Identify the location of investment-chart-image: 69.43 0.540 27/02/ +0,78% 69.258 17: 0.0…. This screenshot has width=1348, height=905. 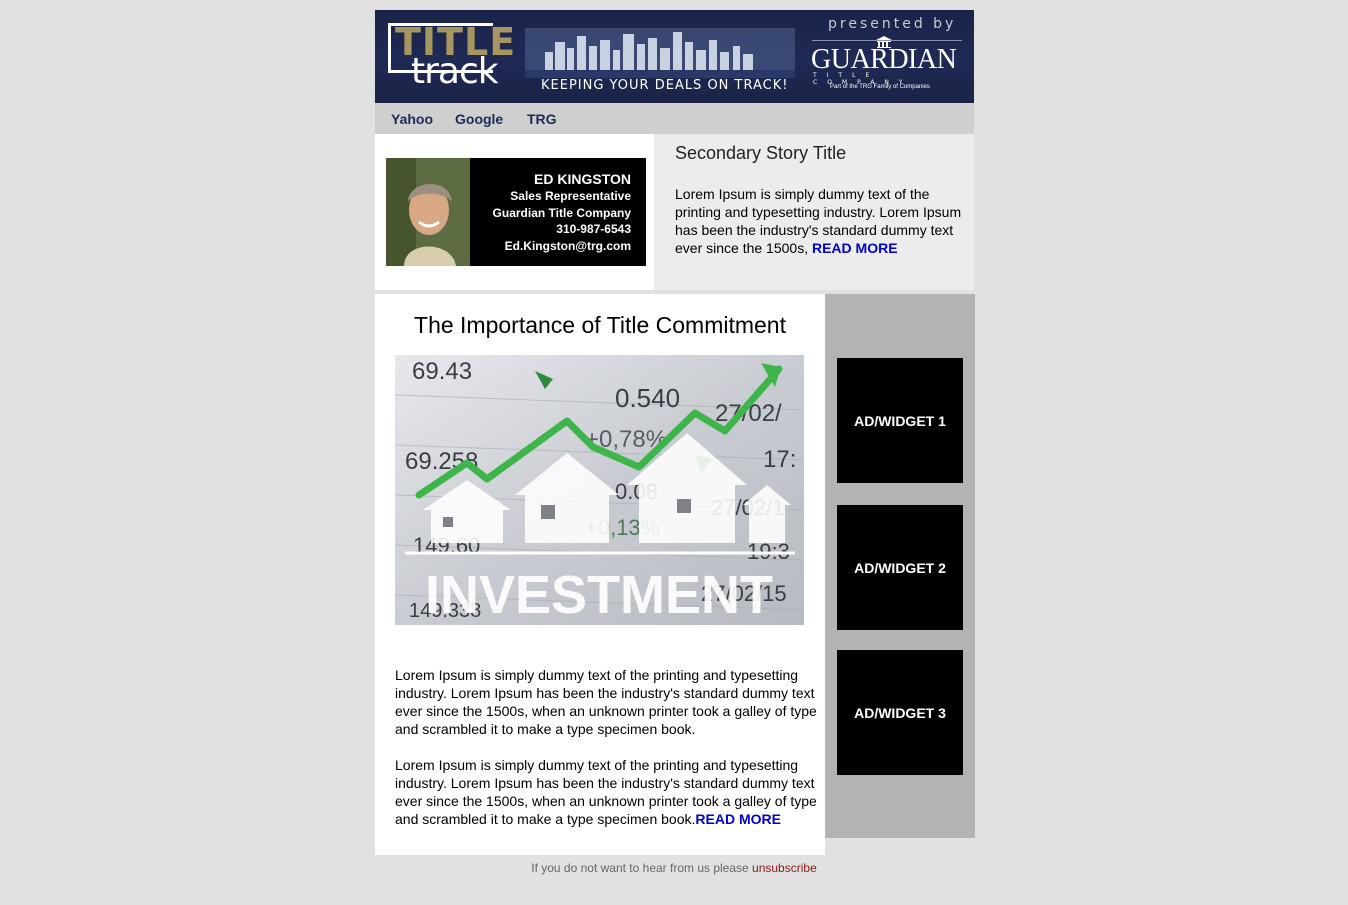
(599, 490).